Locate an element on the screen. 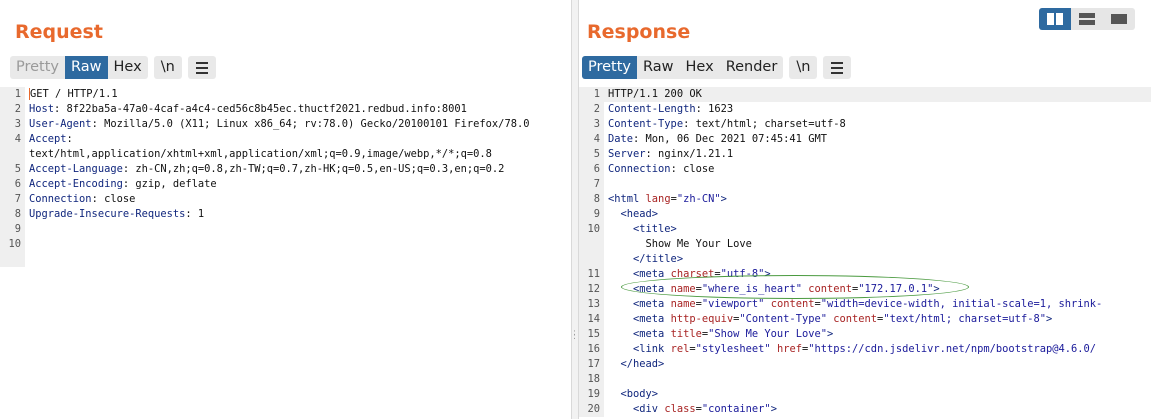 The image size is (1151, 419). code-line: 19 <body> is located at coordinates (865, 394).